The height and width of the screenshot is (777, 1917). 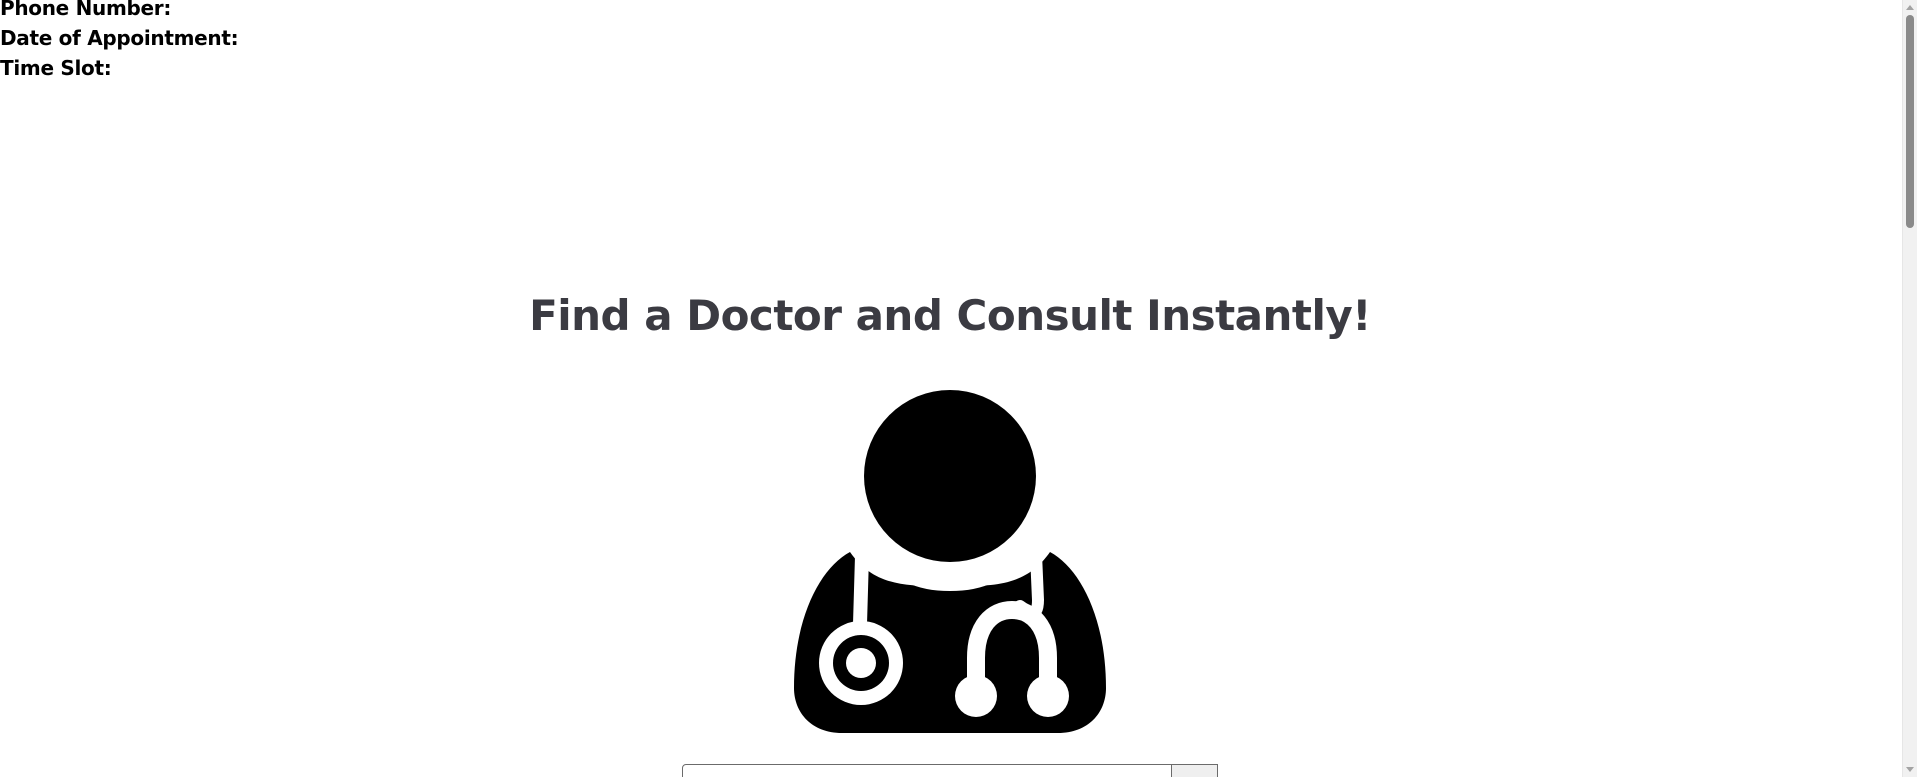 What do you see at coordinates (119, 38) in the screenshot?
I see `date-of-appointment-label: Date of Appointment:` at bounding box center [119, 38].